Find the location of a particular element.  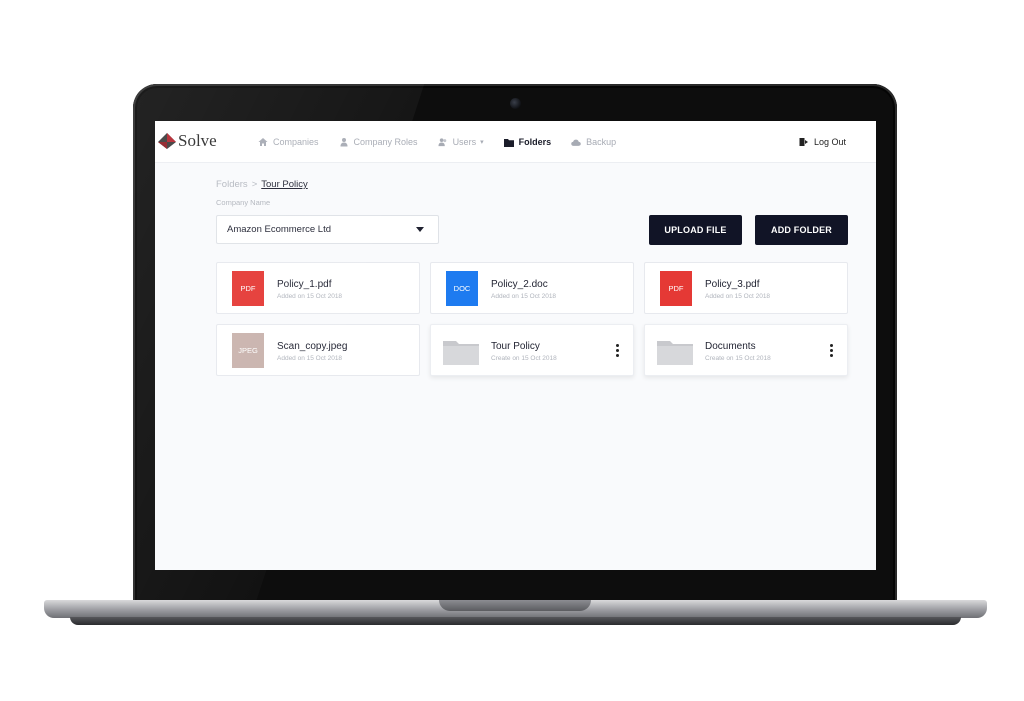

breadcrumb: Folders > Tour Policy is located at coordinates (532, 184).